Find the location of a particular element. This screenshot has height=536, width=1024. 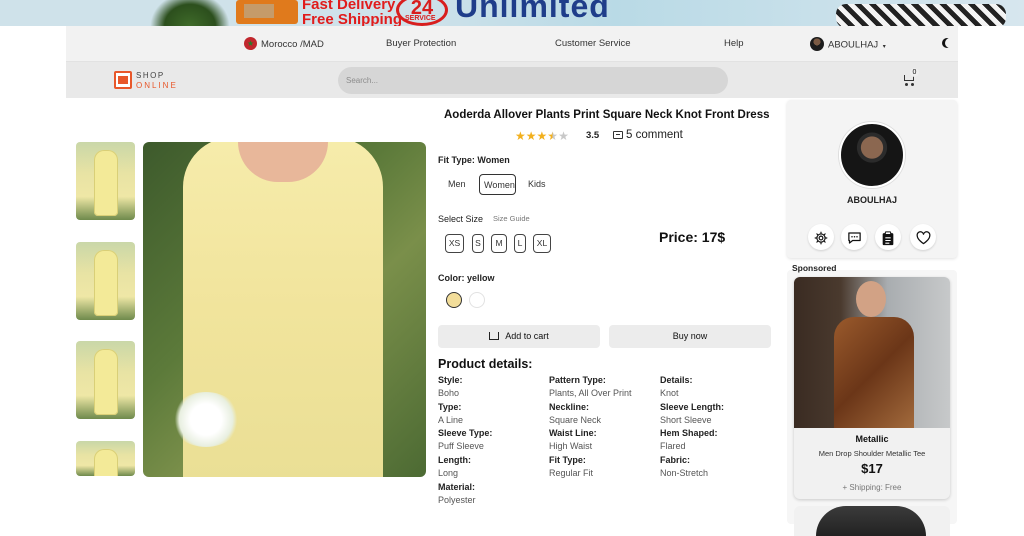

color-swatch-white is located at coordinates (477, 300).